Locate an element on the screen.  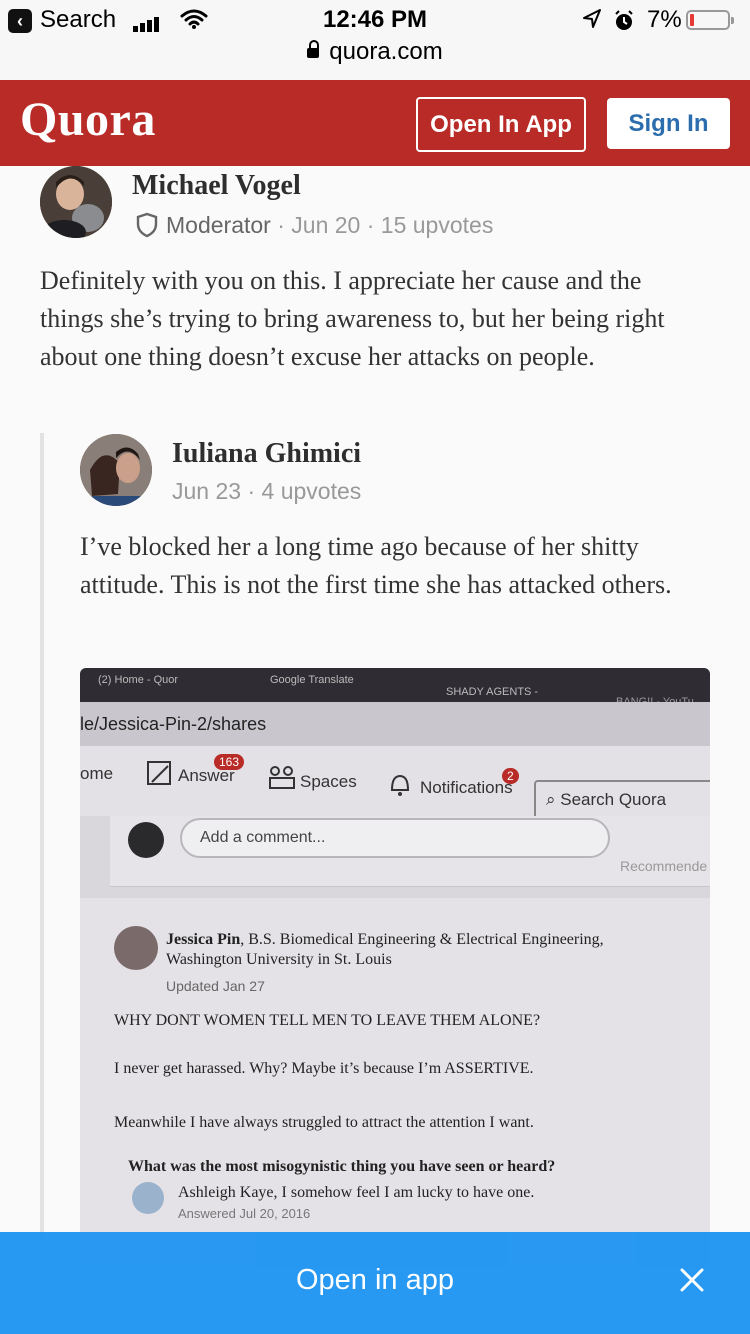
reply-upvotes: 4 upvotes is located at coordinates (312, 491).